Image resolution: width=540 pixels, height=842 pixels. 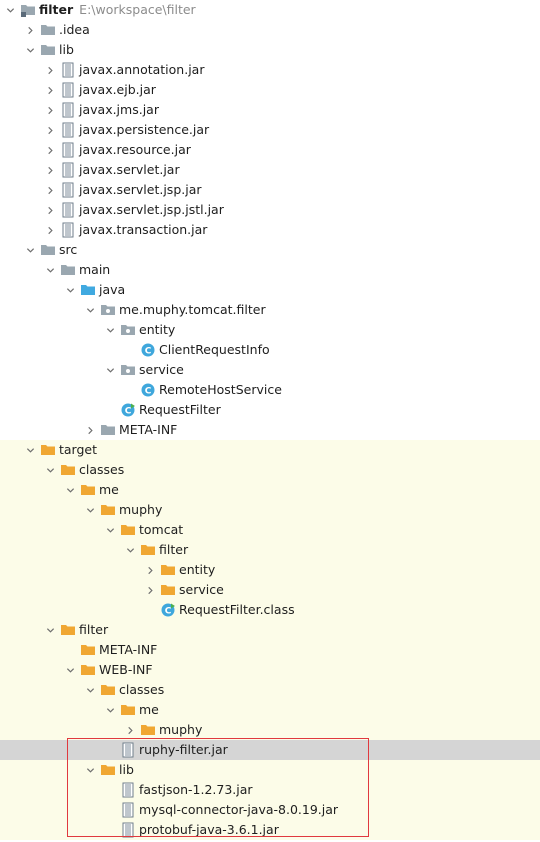 What do you see at coordinates (270, 190) in the screenshot?
I see `tree-node-javax-servlet-jsp-jar: javax.servlet.jsp.jar` at bounding box center [270, 190].